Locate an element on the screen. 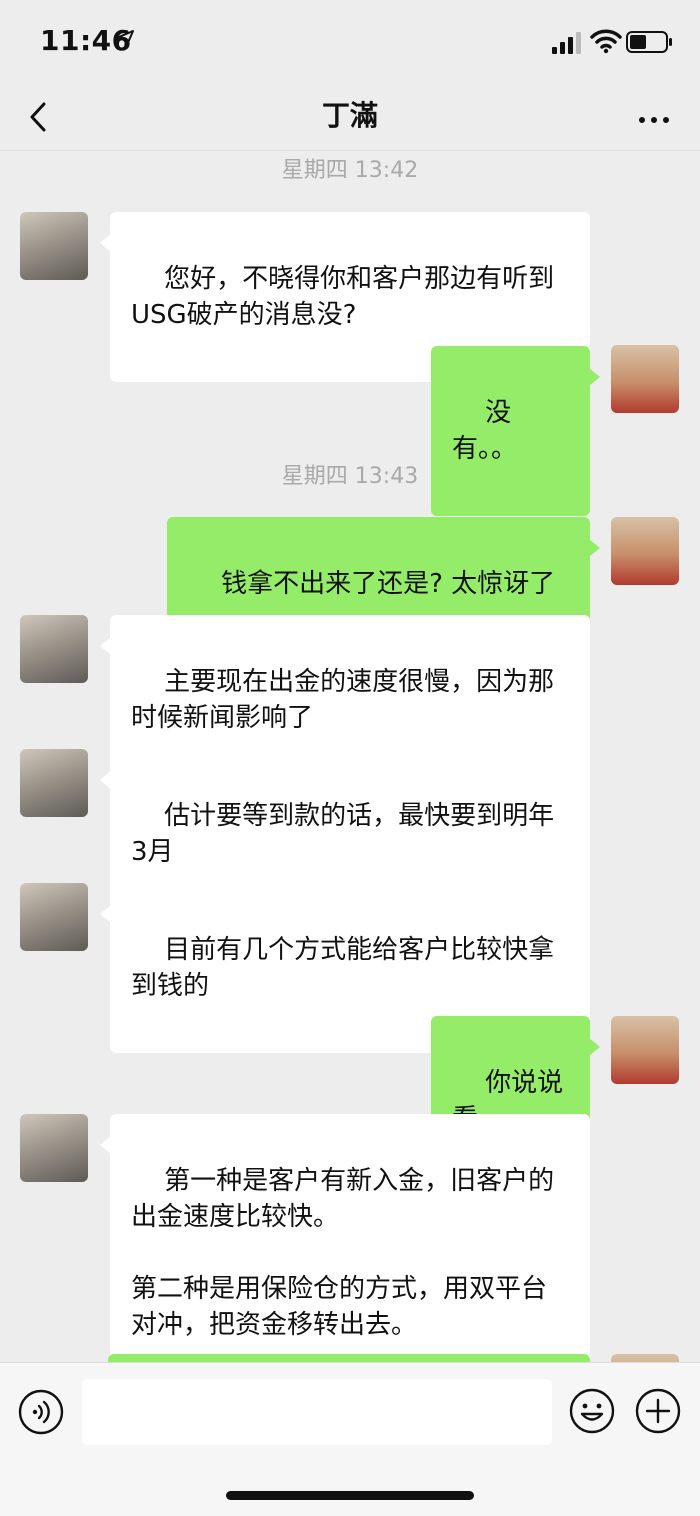 The height and width of the screenshot is (1516, 700). wifi-icon is located at coordinates (606, 41).